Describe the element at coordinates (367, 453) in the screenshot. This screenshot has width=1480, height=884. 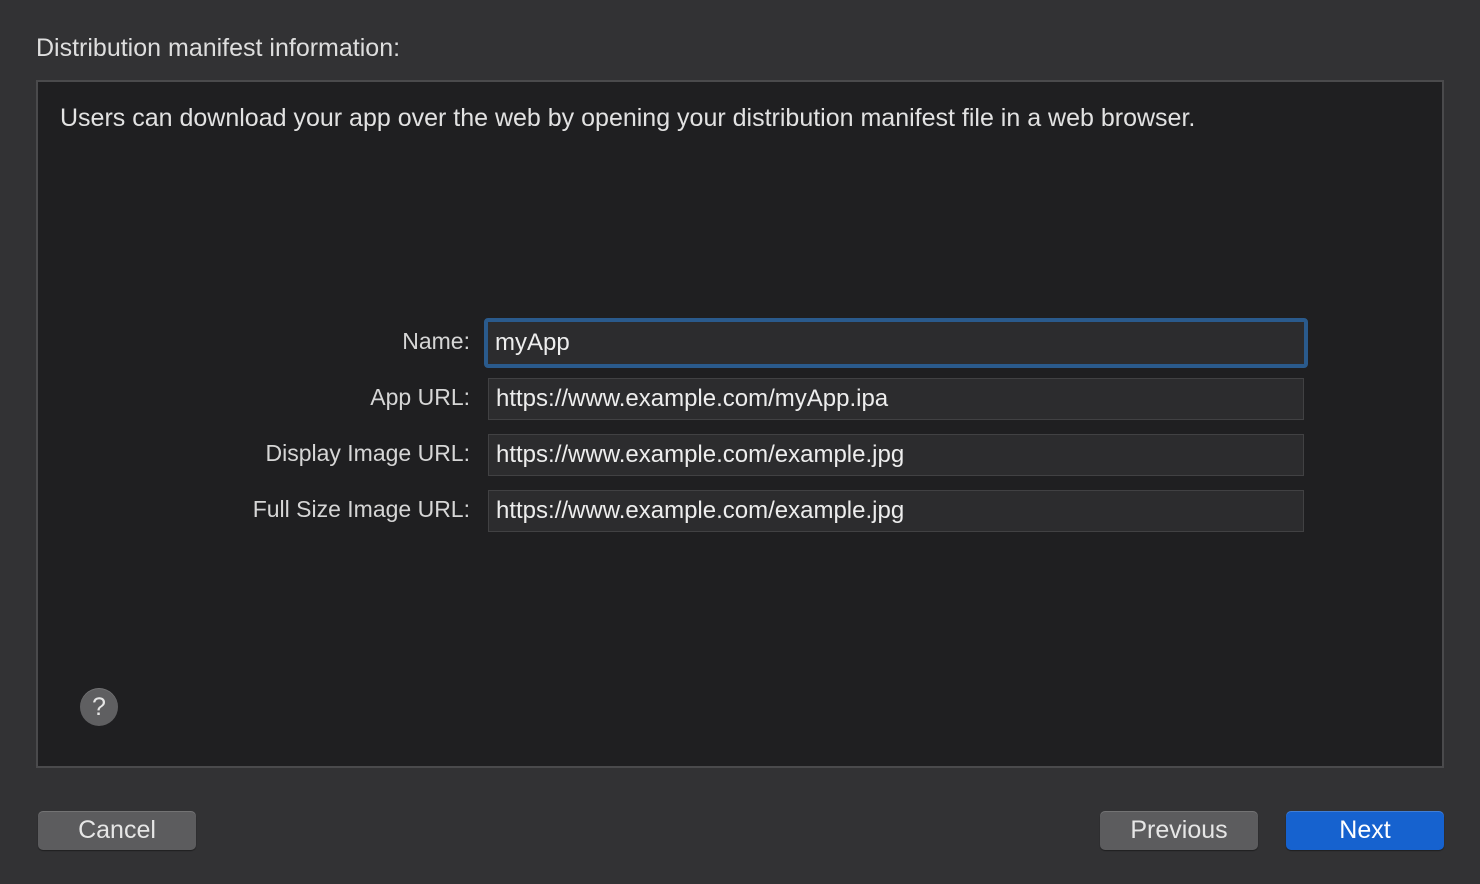
I see `display-image-url-label: Display Image URL:` at that location.